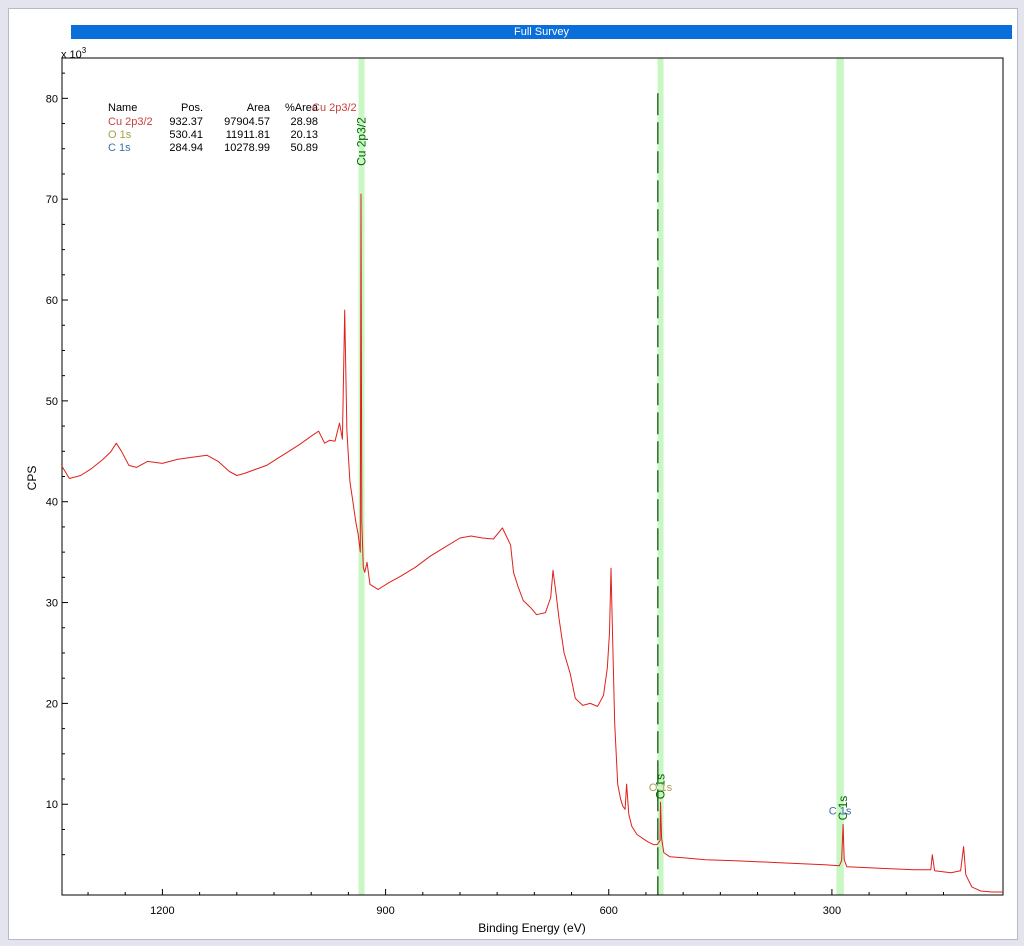 The image size is (1024, 946). I want to click on y-tick-label: 60, so click(52, 301).